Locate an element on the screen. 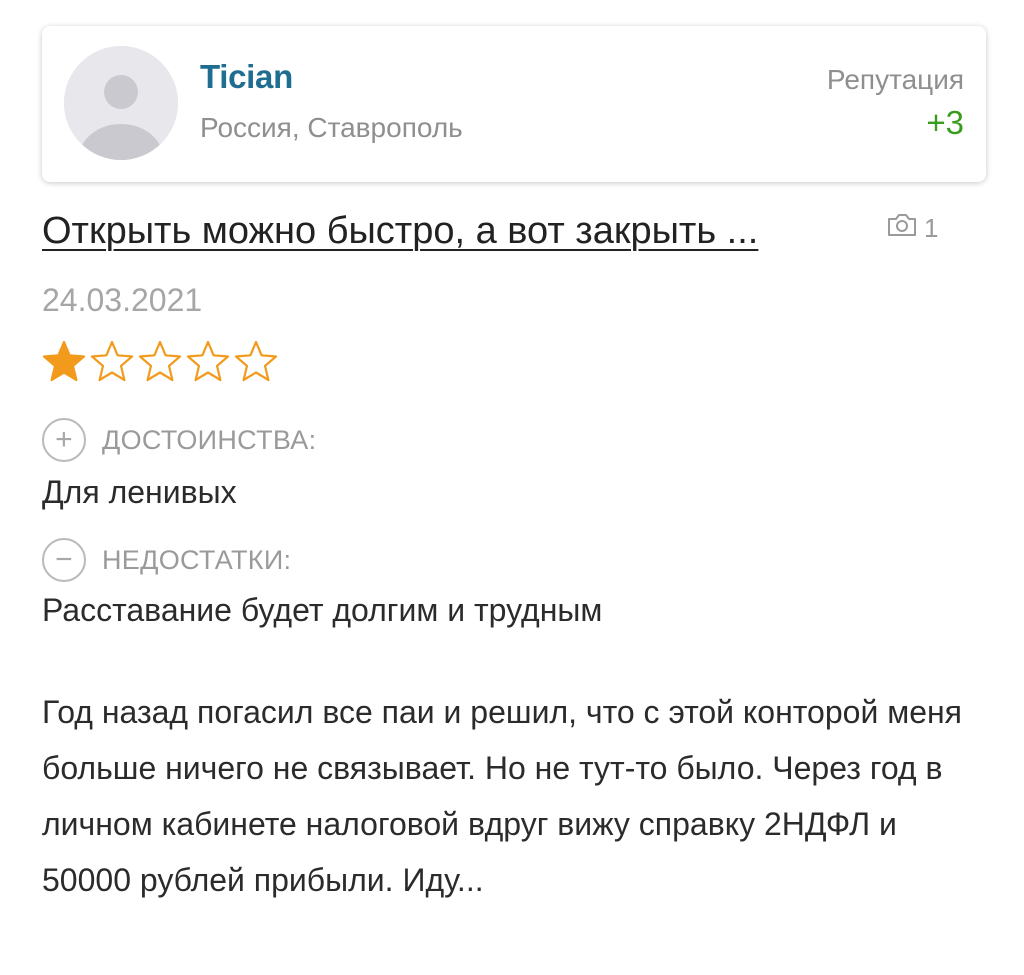  user-avatar-placeholder-icon is located at coordinates (121, 103).